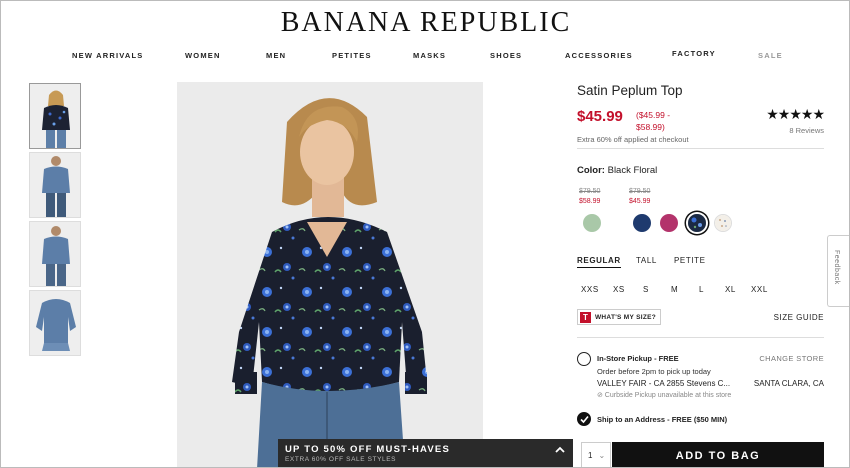 The height and width of the screenshot is (468, 850). Describe the element at coordinates (619, 289) in the screenshot. I see `size-xs: XS` at that location.